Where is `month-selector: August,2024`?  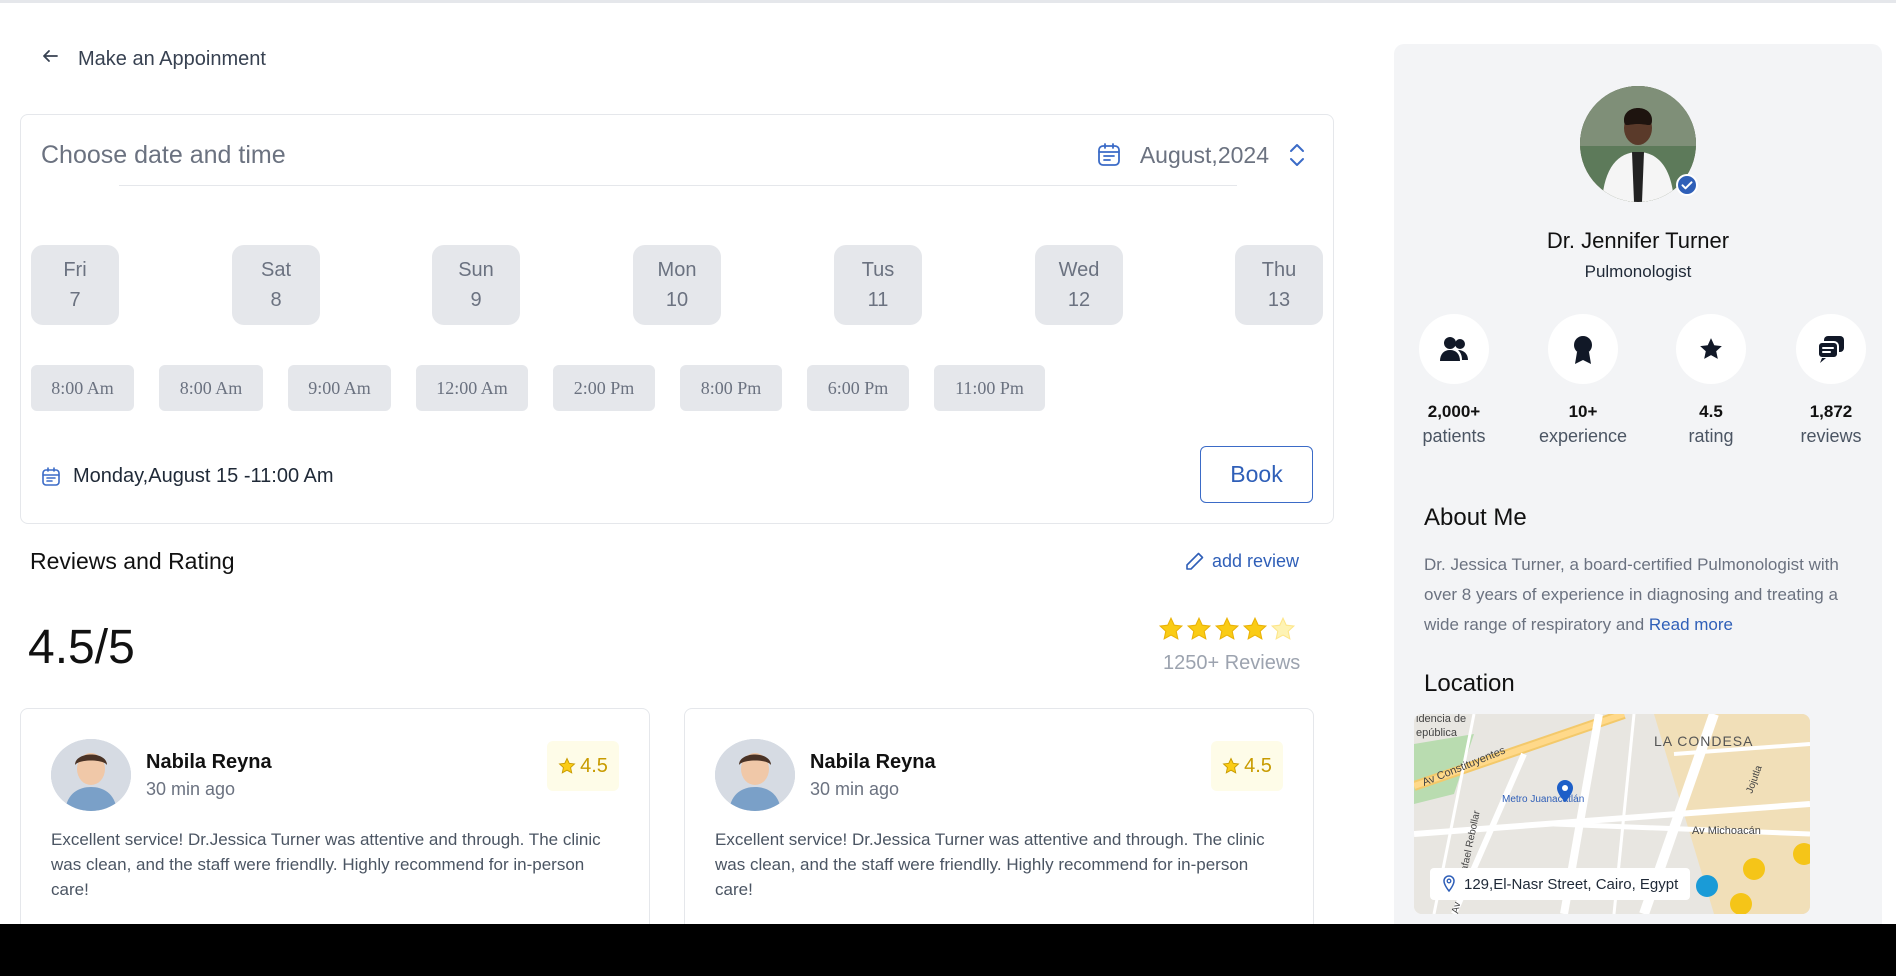
month-selector: August,2024 is located at coordinates (1201, 155).